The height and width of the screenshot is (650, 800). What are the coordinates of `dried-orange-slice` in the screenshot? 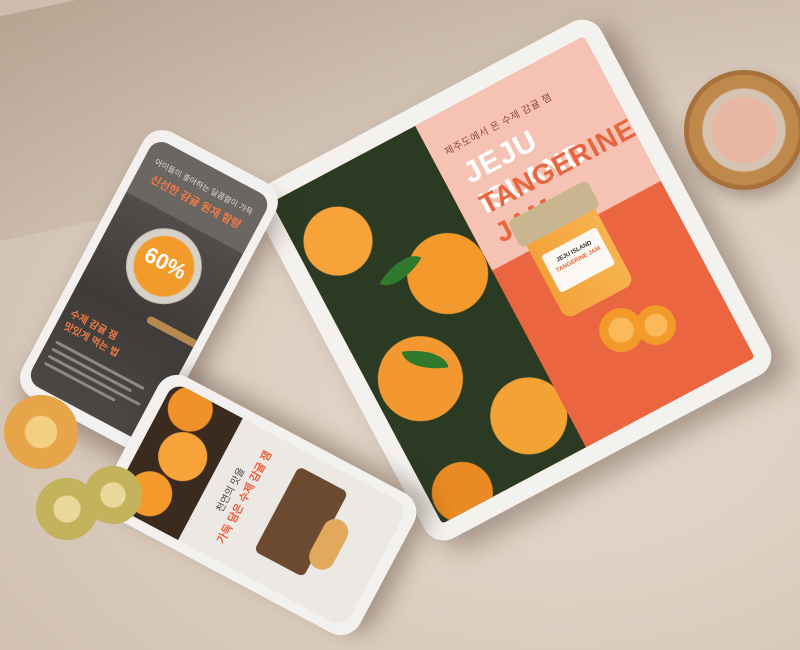 It's located at (41, 432).